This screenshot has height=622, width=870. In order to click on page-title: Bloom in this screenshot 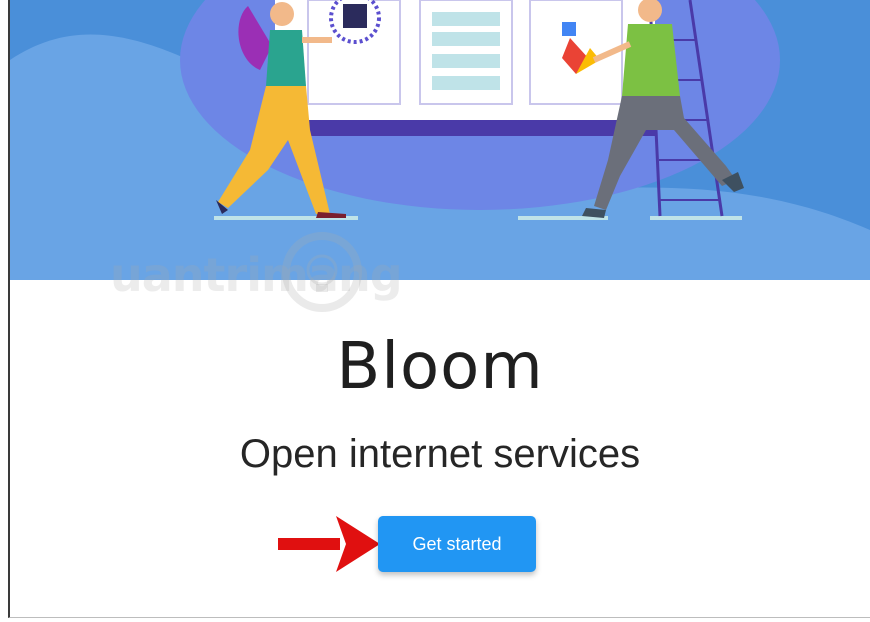, I will do `click(440, 367)`.